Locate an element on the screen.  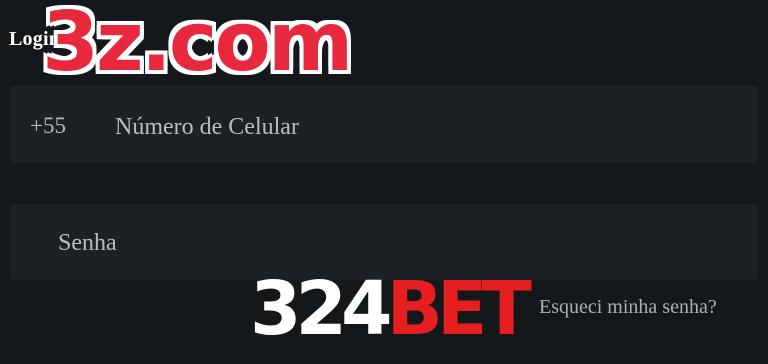
country-code: +55 is located at coordinates (48, 125).